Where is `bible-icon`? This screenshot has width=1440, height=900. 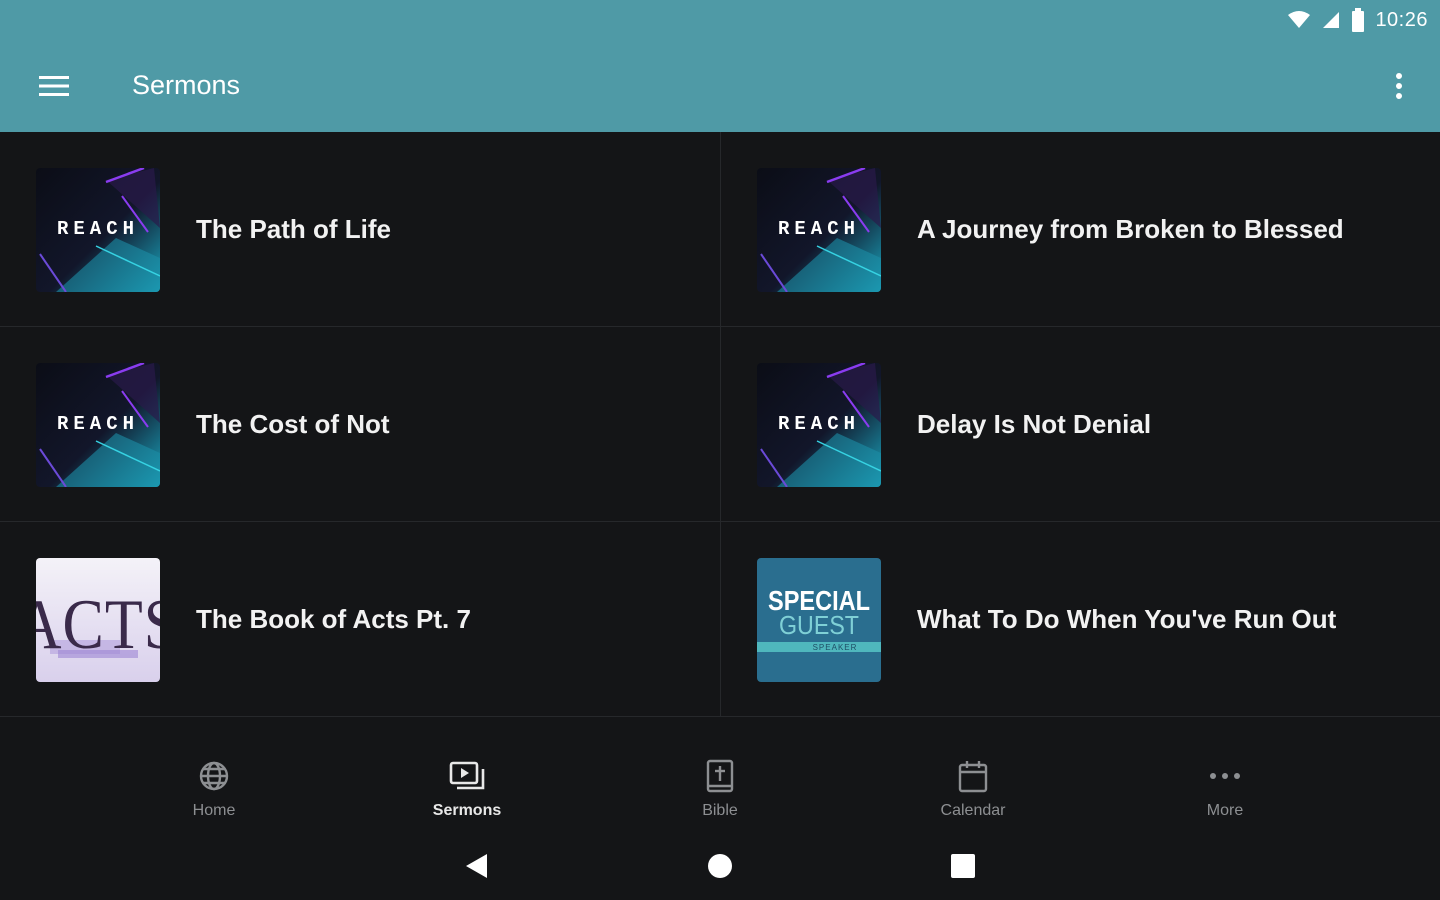
bible-icon is located at coordinates (720, 776).